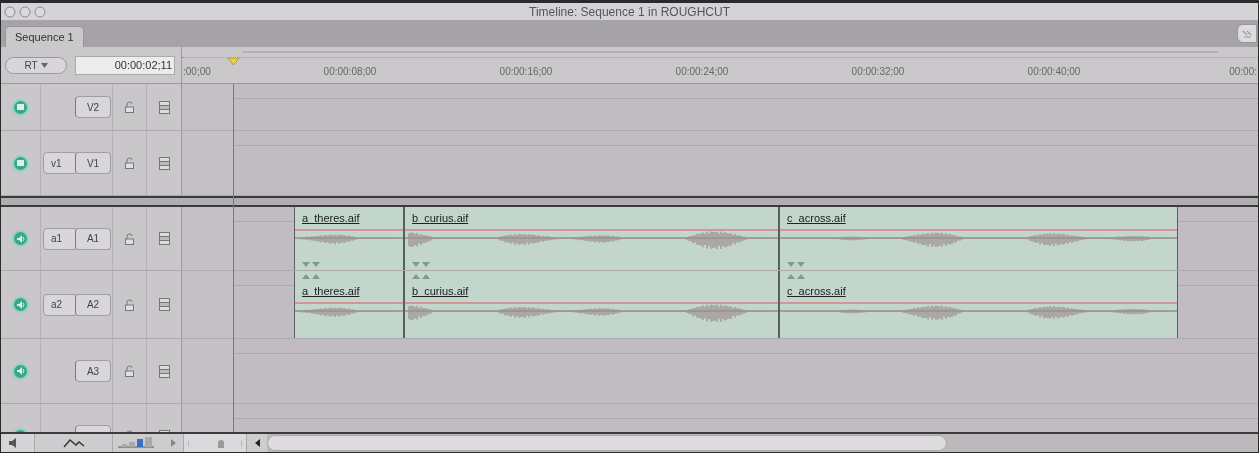  What do you see at coordinates (878, 72) in the screenshot?
I see `time-label: 00:00:32;00` at bounding box center [878, 72].